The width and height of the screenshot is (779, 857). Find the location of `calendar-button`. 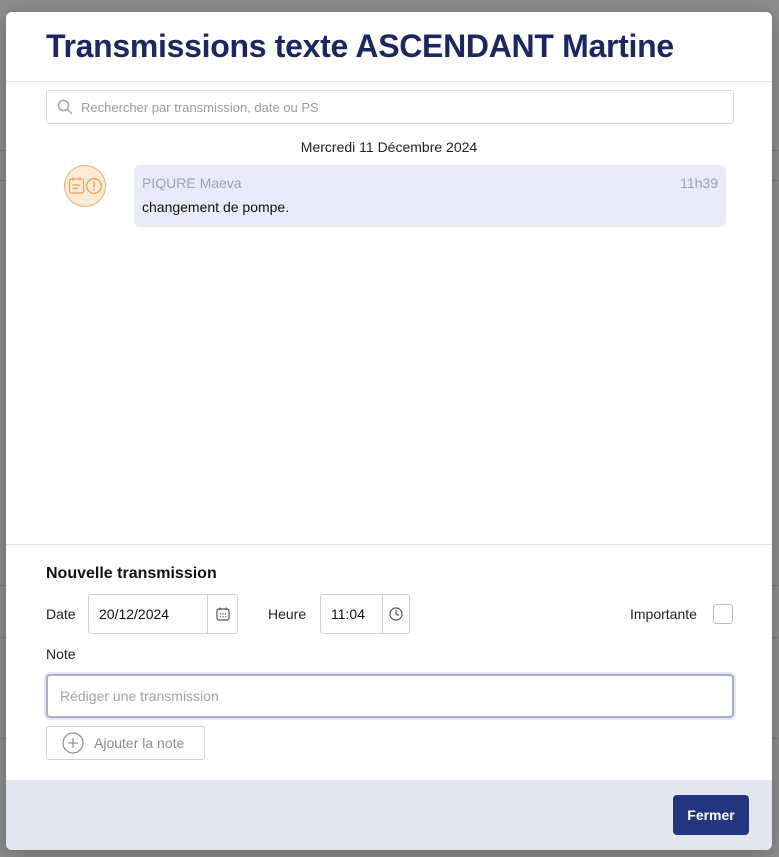

calendar-button is located at coordinates (222, 614).